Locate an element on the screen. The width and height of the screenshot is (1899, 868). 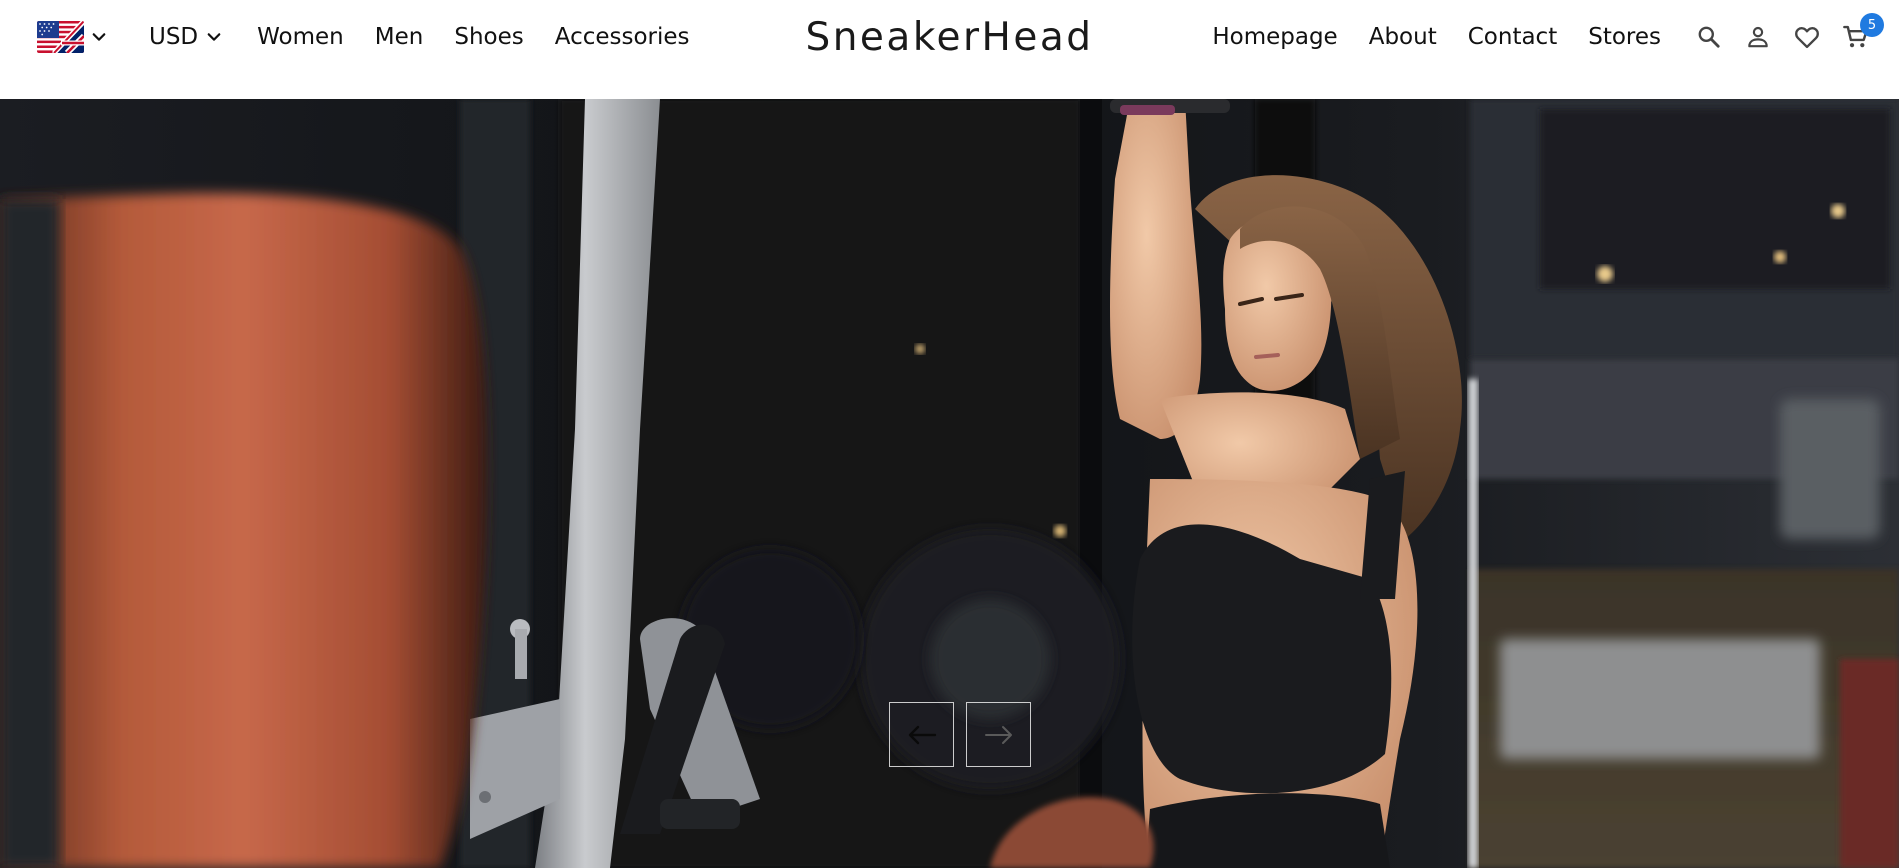
header-left-group: USD Women Men Shoes Accessories is located at coordinates (379, 37).